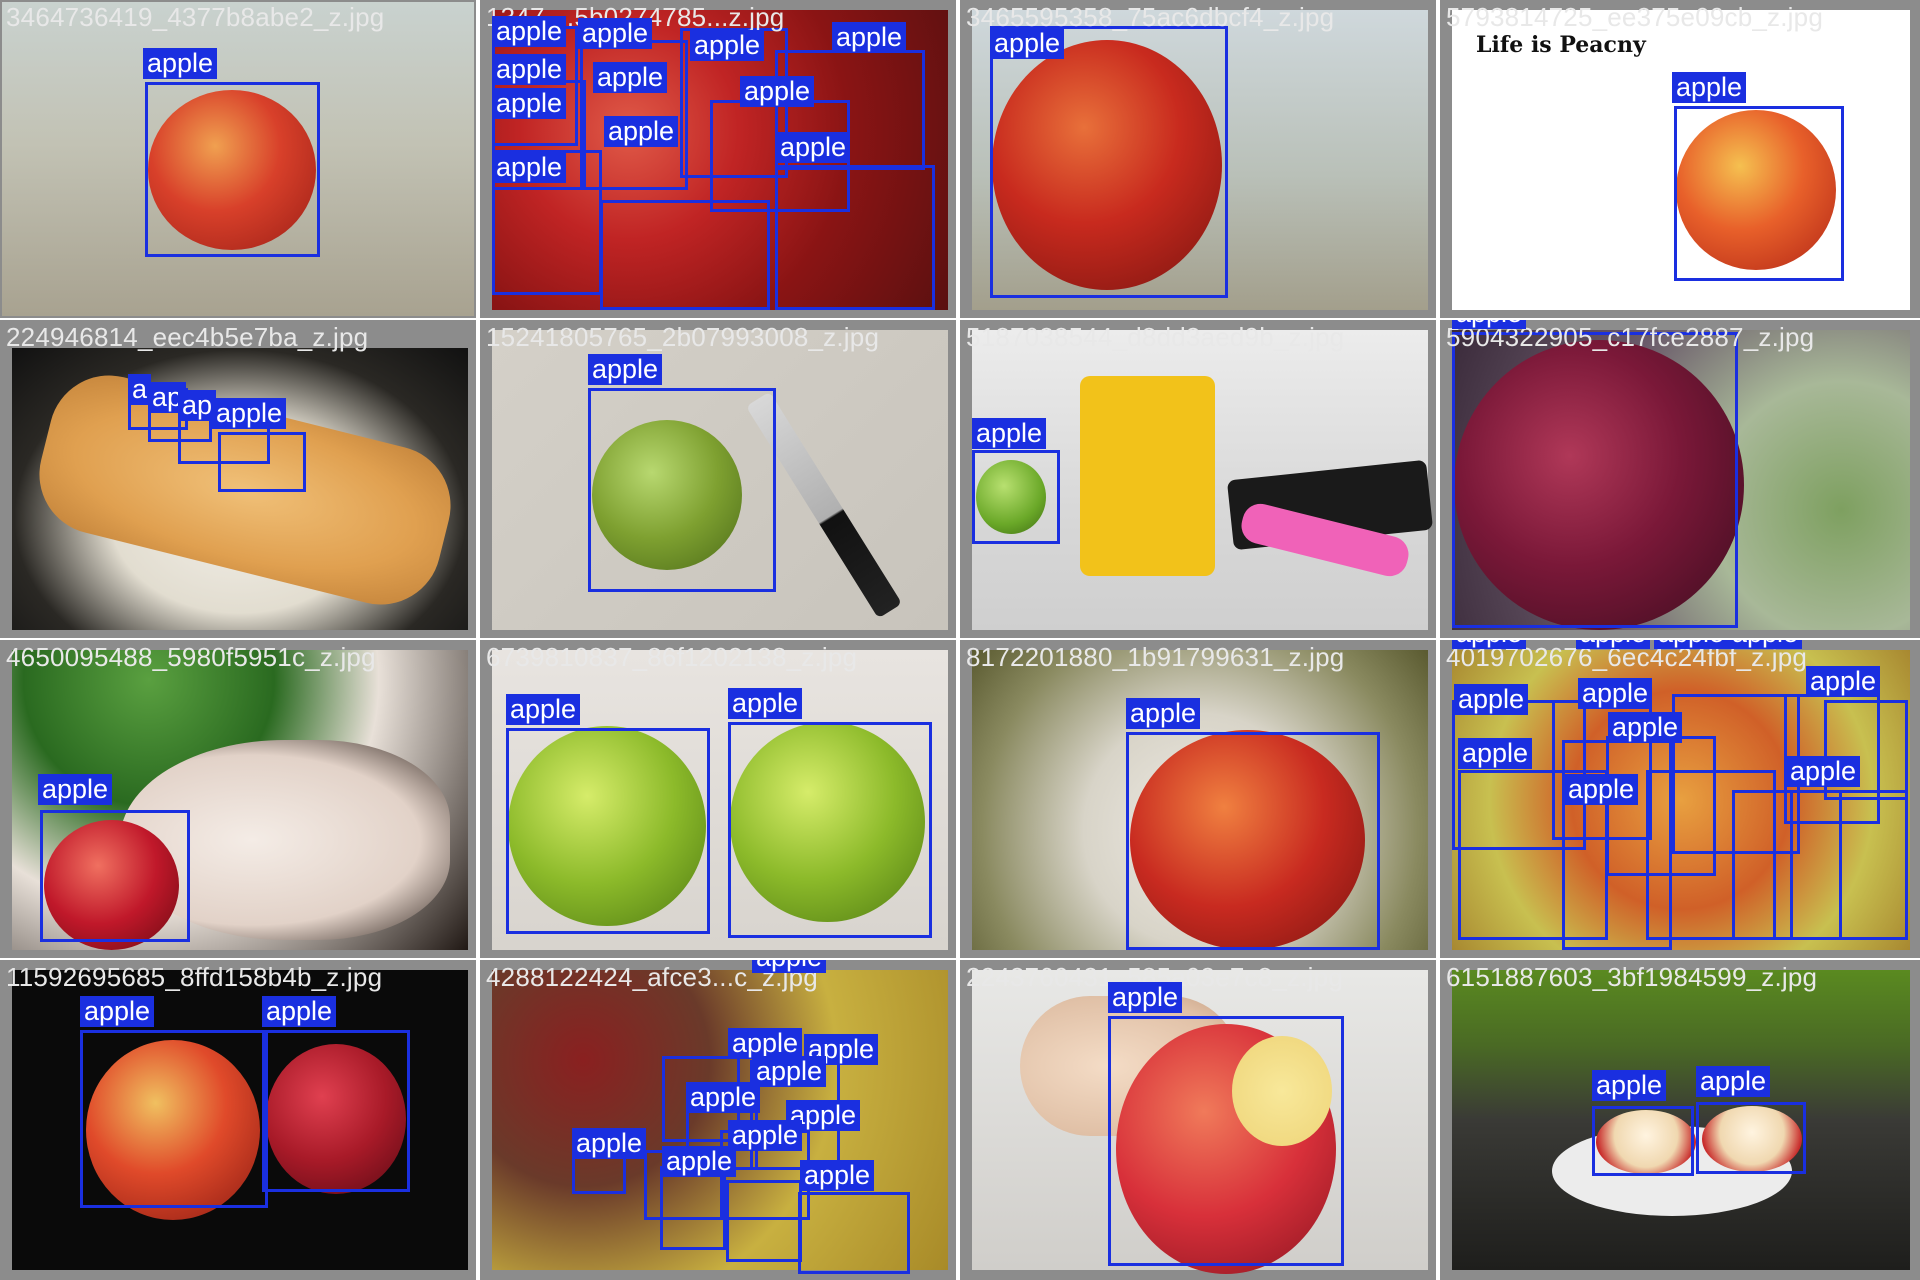 The image size is (1920, 1280). I want to click on filename: 15241805765_2b07993008_z.jpg, so click(683, 337).